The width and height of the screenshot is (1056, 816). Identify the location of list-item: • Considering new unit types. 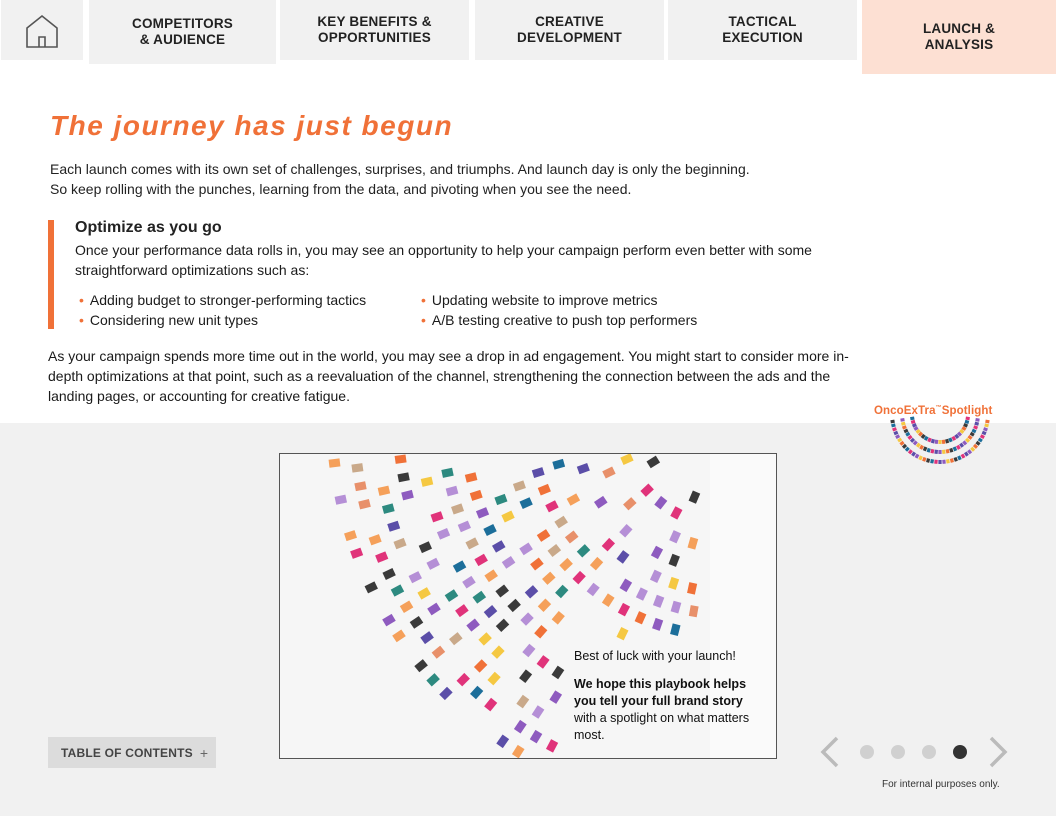
(168, 320).